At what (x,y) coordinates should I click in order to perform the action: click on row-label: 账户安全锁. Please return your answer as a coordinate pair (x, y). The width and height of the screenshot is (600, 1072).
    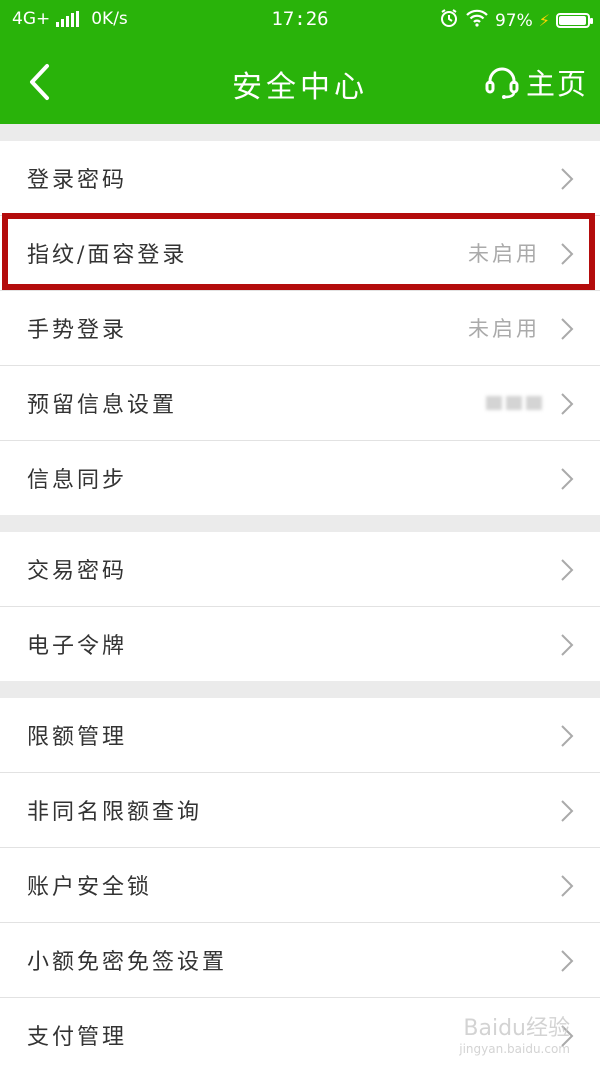
    Looking at the image, I should click on (90, 887).